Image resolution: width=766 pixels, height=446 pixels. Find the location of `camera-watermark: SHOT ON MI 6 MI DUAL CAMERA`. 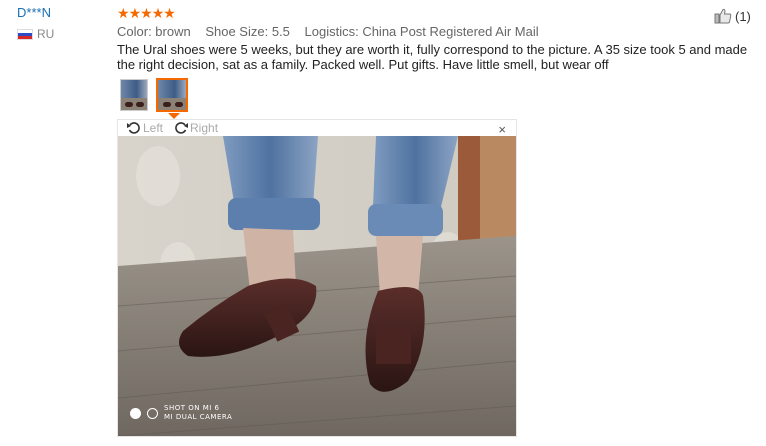

camera-watermark: SHOT ON MI 6 MI DUAL CAMERA is located at coordinates (181, 413).